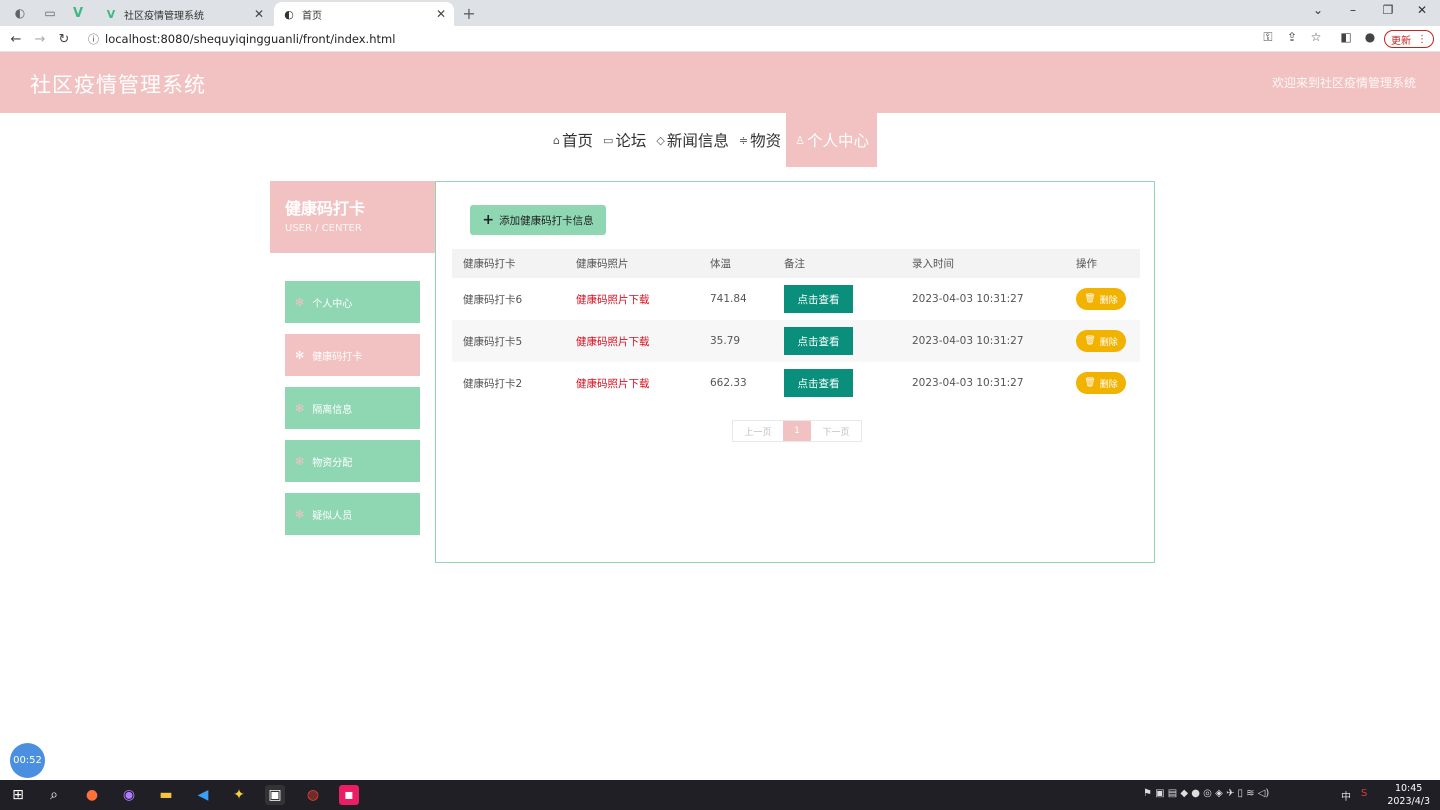  What do you see at coordinates (164, 16) in the screenshot?
I see `tab-title: 社区疫情管理系统` at bounding box center [164, 16].